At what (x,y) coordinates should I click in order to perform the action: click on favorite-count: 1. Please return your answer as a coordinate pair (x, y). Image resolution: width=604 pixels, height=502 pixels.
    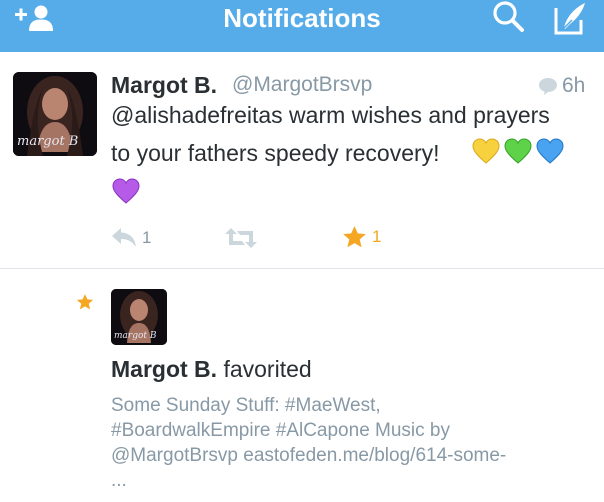
    Looking at the image, I should click on (377, 236).